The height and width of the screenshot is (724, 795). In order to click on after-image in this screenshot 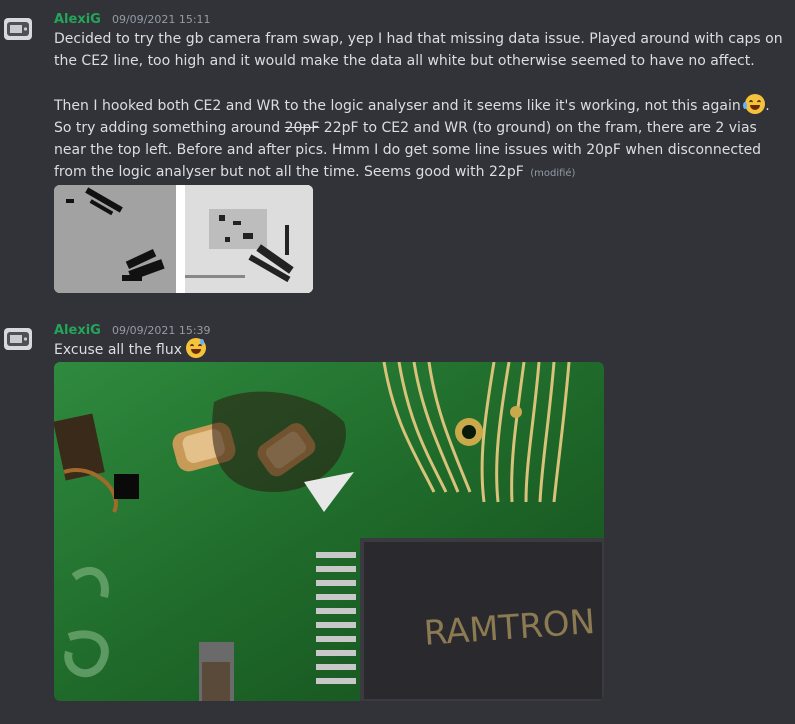, I will do `click(249, 239)`.